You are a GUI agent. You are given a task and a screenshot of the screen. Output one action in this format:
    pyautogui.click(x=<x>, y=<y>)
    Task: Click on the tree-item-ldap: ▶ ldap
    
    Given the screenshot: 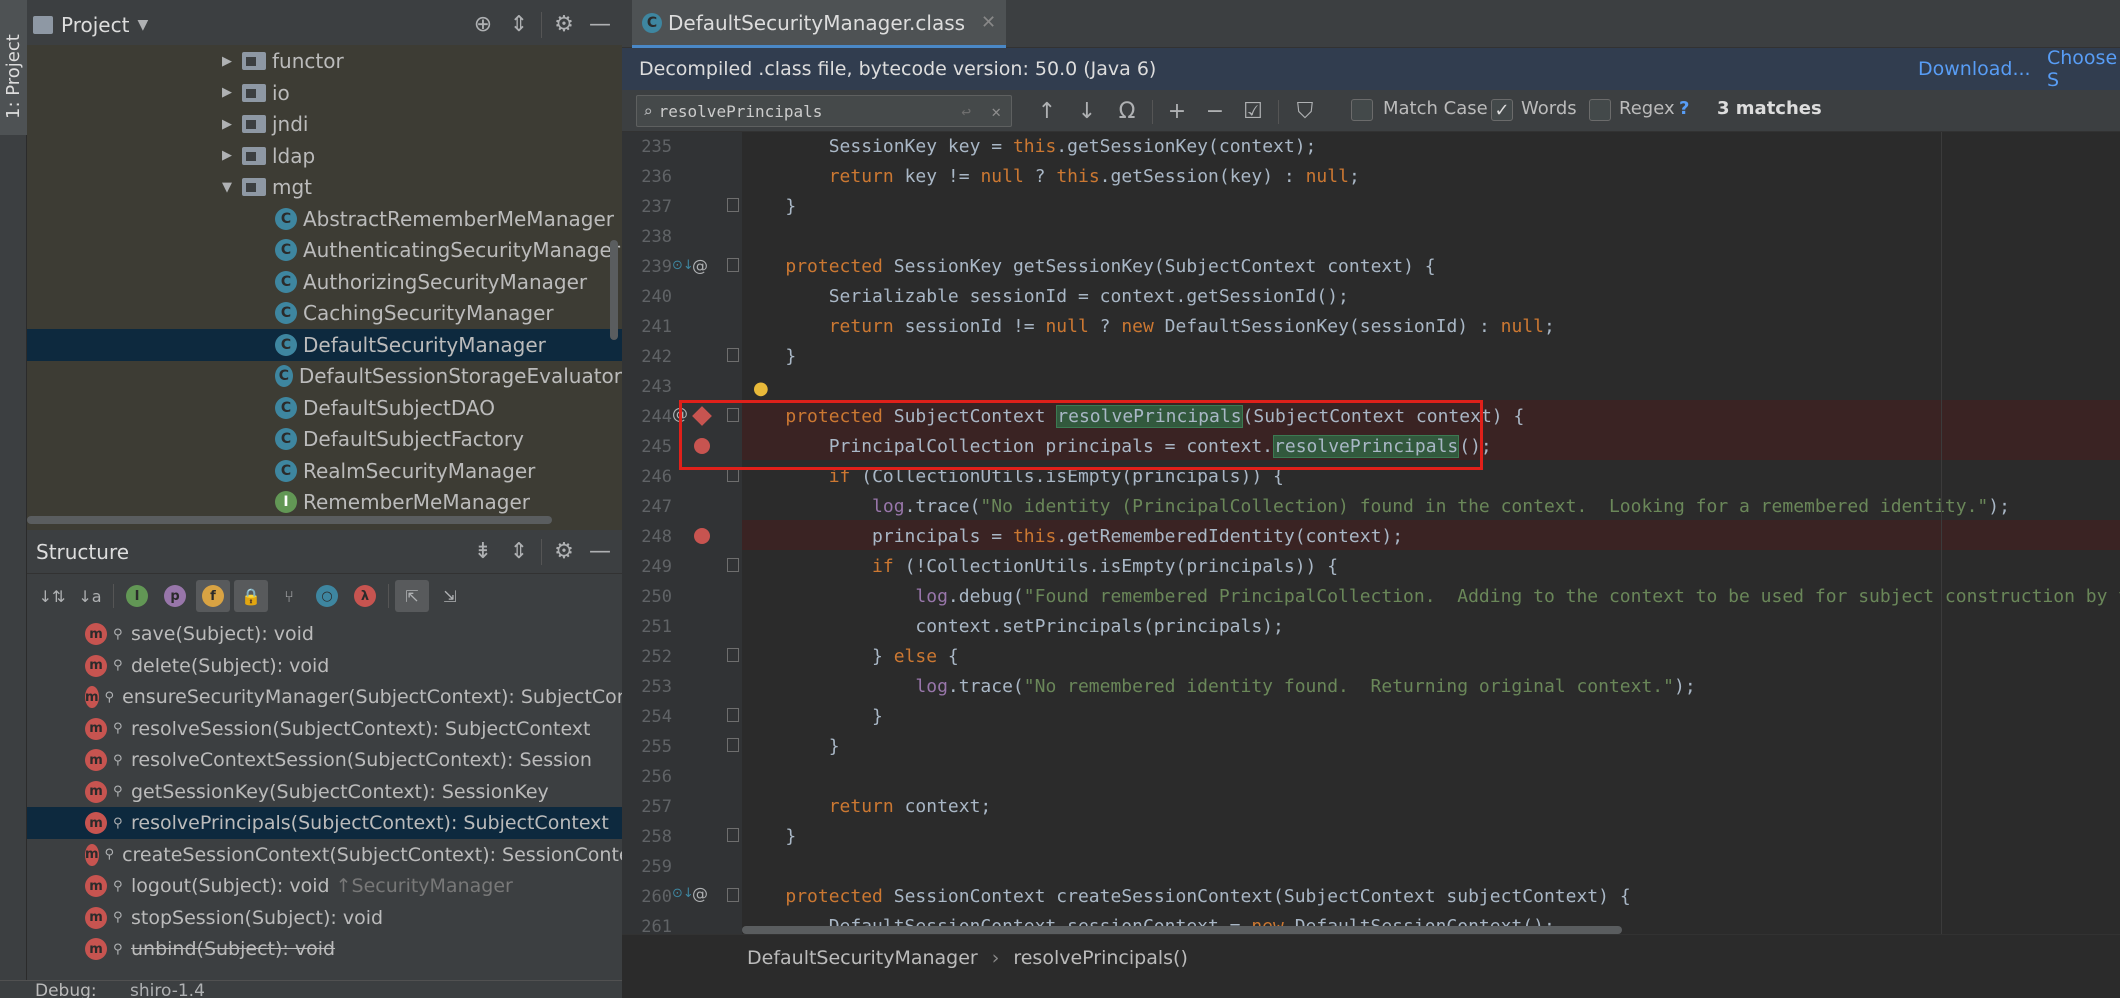 What is the action you would take?
    pyautogui.click(x=324, y=156)
    